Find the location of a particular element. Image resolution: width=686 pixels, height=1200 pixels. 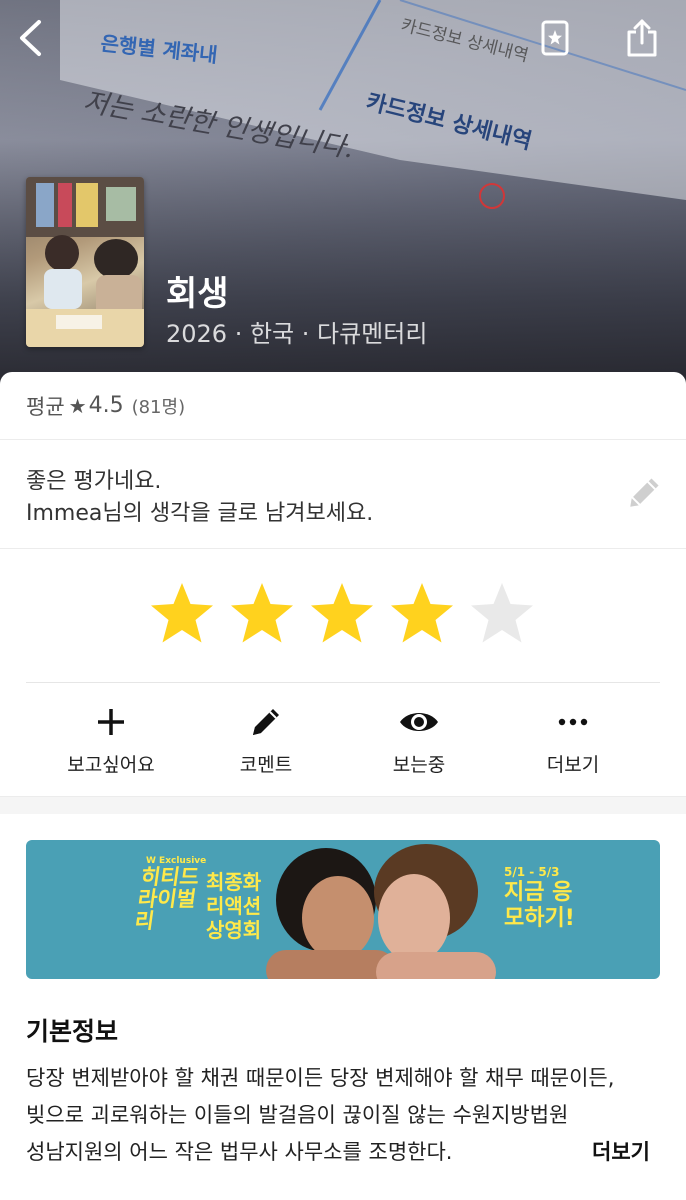

section-separator is located at coordinates (343, 805).